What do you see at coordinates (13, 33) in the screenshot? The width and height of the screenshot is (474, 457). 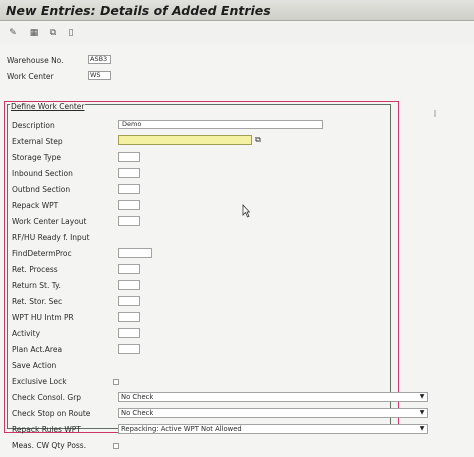 I see `display-change-icon: ✎` at bounding box center [13, 33].